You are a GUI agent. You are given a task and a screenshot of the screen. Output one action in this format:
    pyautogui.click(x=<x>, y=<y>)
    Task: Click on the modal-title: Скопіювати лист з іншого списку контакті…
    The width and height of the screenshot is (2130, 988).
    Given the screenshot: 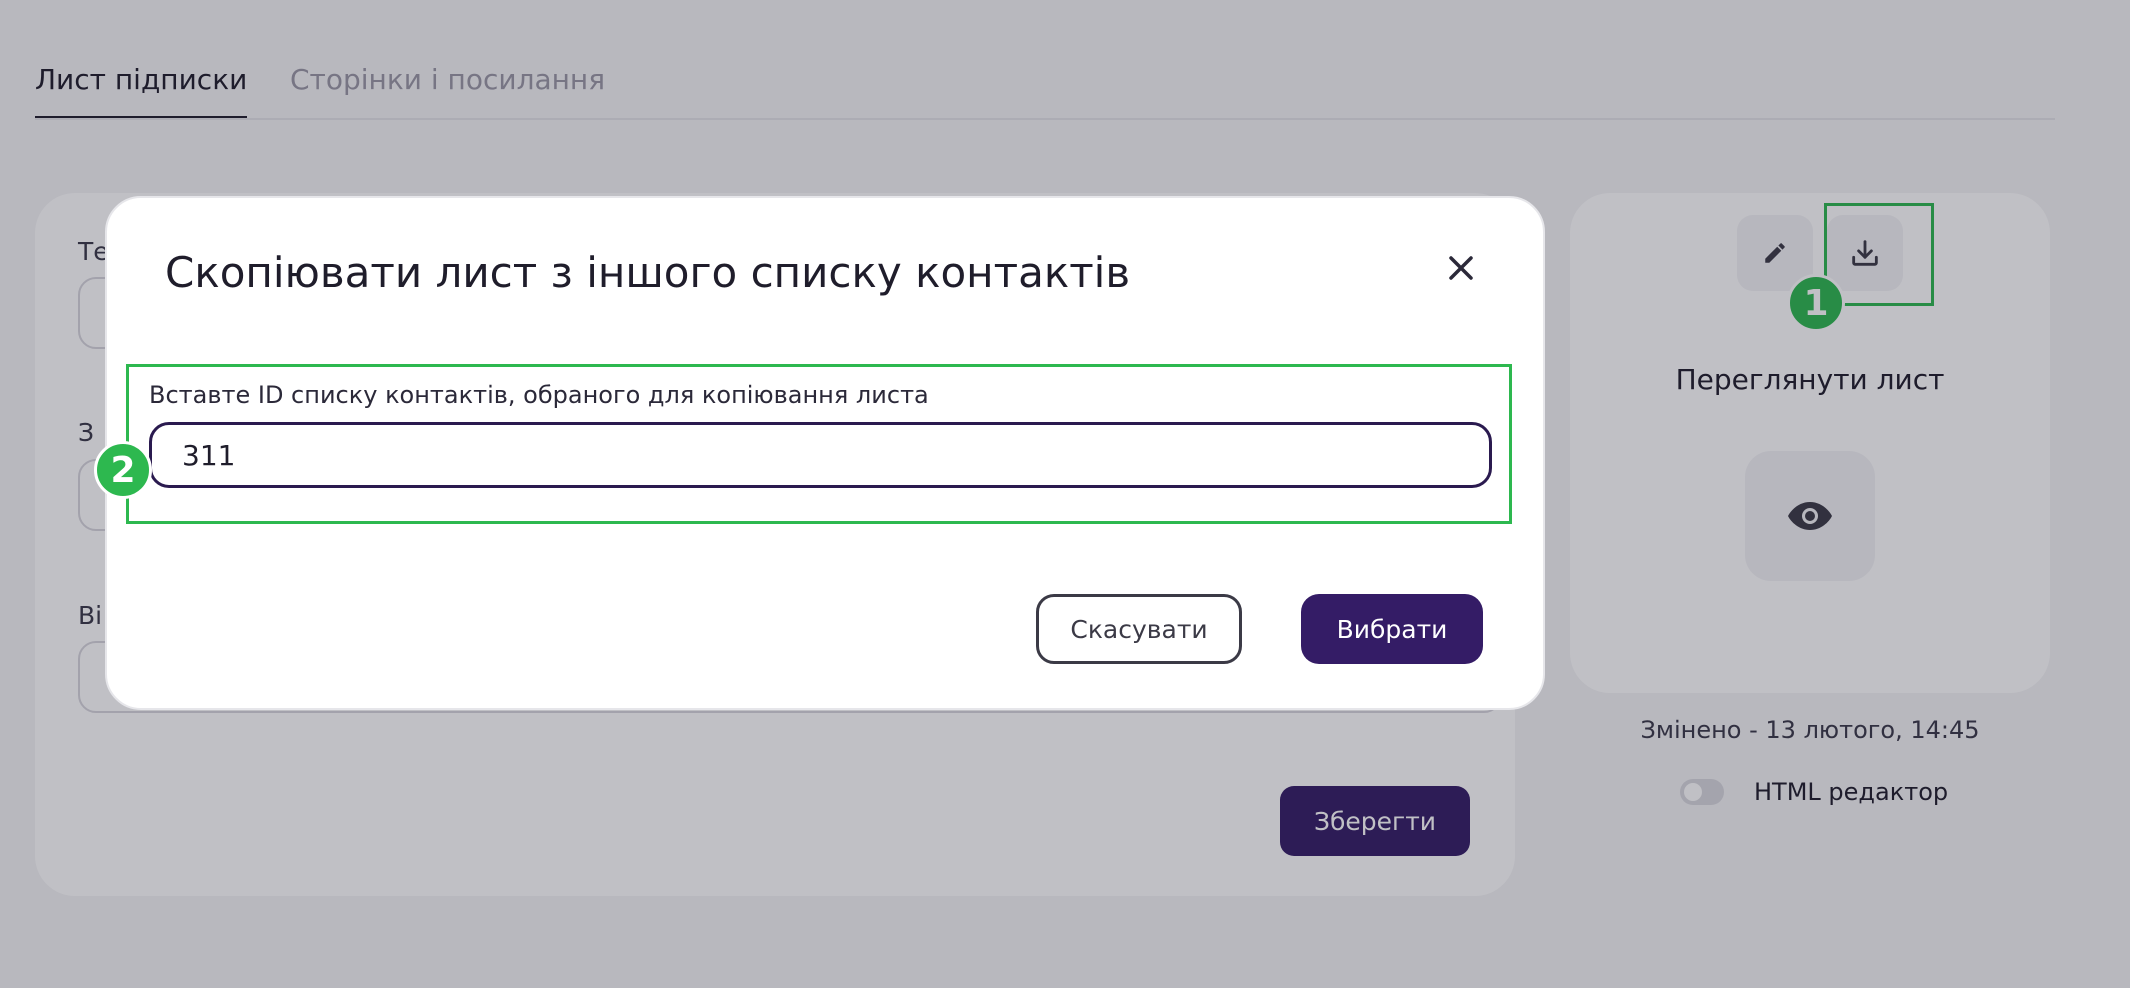 What is the action you would take?
    pyautogui.click(x=648, y=272)
    